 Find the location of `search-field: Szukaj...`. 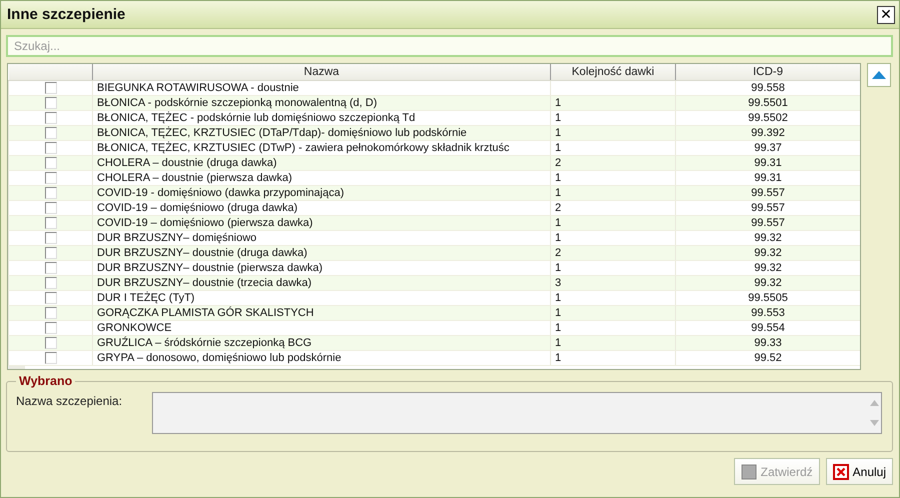

search-field: Szukaj... is located at coordinates (449, 46).